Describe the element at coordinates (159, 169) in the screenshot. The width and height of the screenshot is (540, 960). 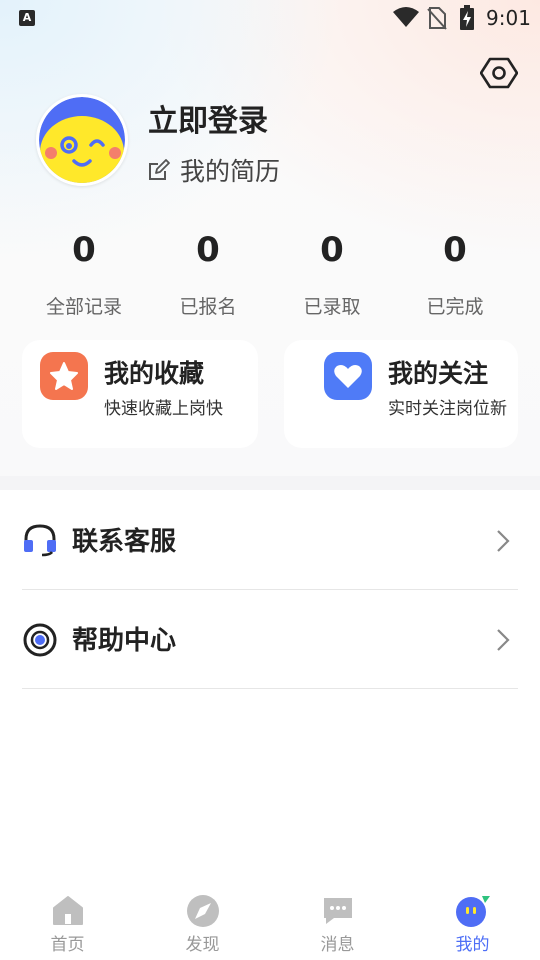
I see `edit-icon` at that location.